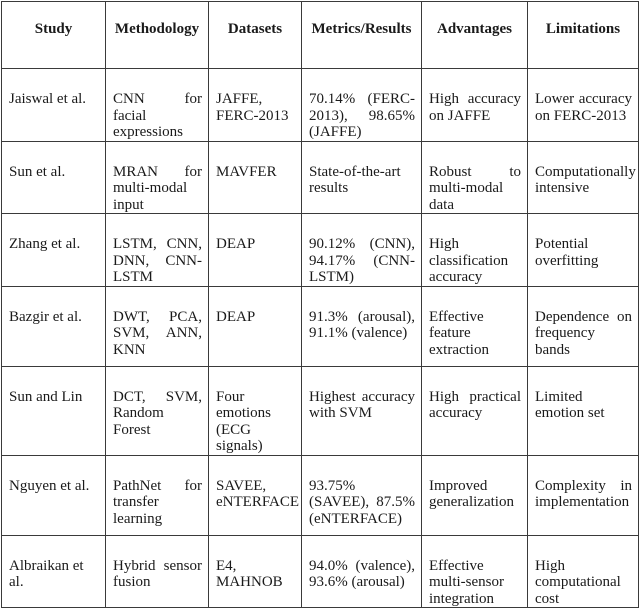 The image size is (640, 608). What do you see at coordinates (361, 250) in the screenshot?
I see `cell-metrics: 90.12% (CNN), 94.17% (CNN-LSTM)` at bounding box center [361, 250].